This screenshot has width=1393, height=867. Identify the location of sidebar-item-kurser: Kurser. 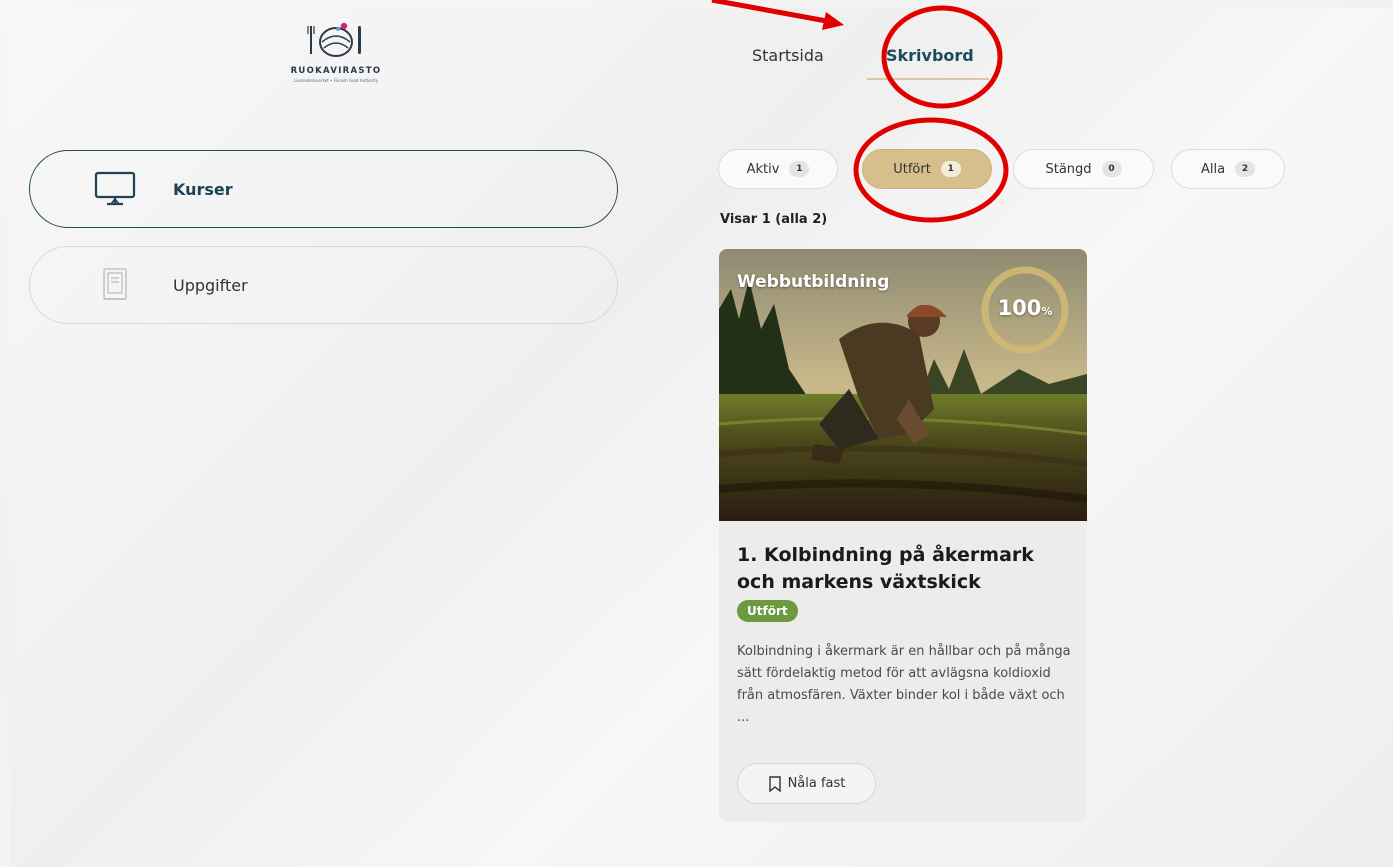
(323, 189).